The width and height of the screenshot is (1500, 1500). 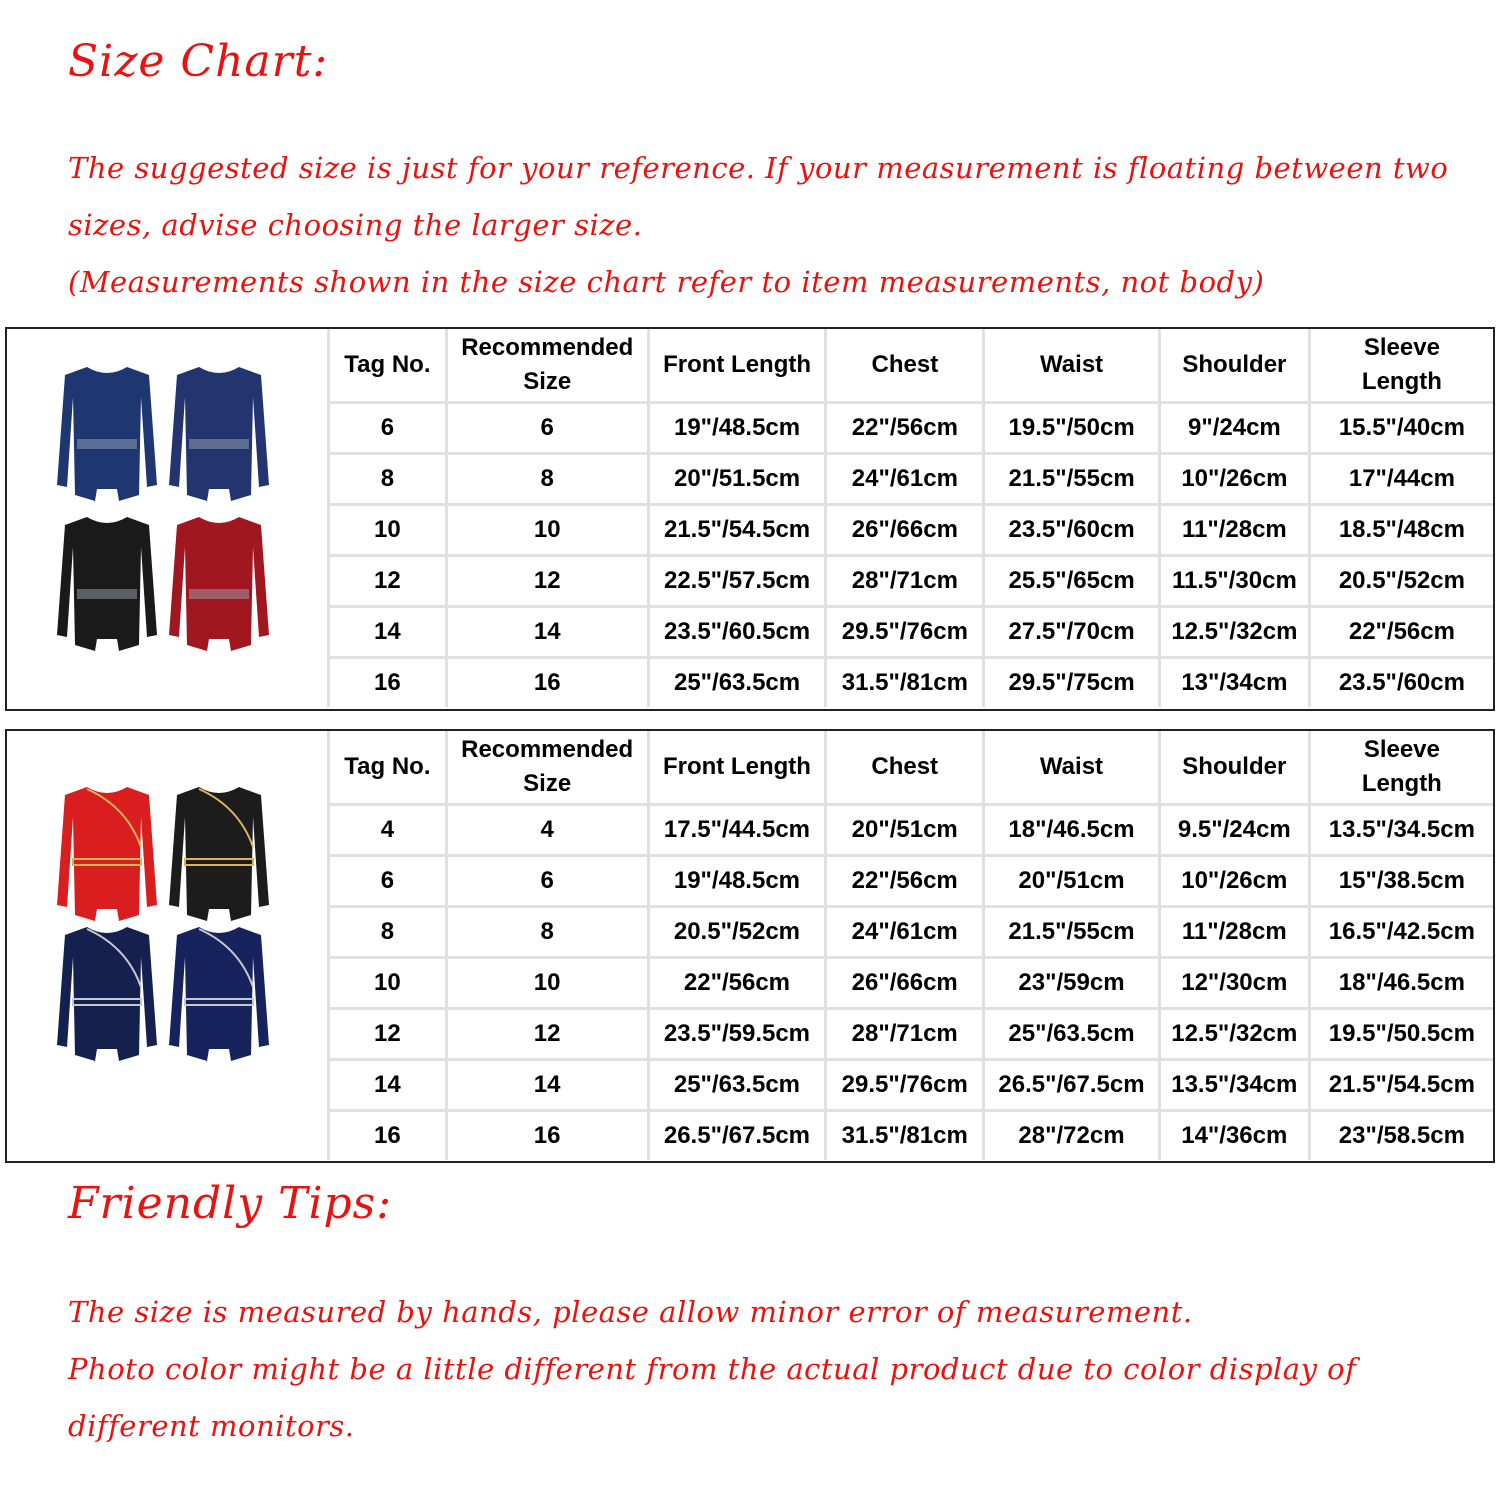 What do you see at coordinates (737, 1034) in the screenshot?
I see `table-cell: 23.5"/59.5cm` at bounding box center [737, 1034].